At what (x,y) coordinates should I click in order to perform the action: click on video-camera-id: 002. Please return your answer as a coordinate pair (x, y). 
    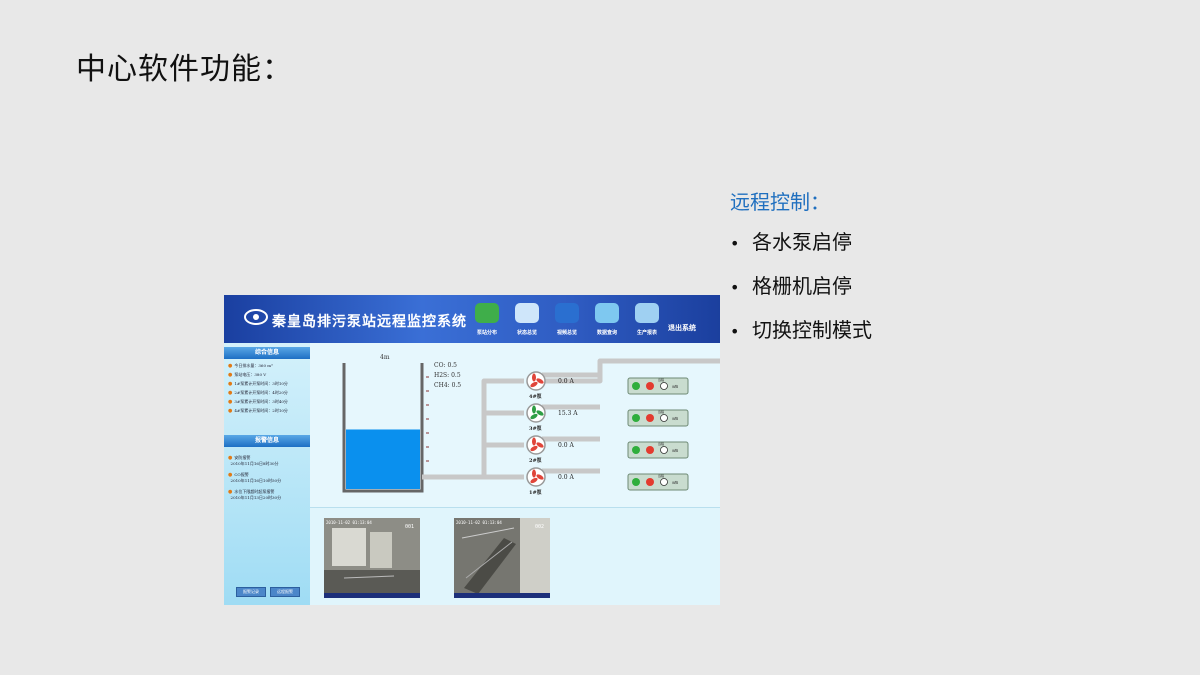
    Looking at the image, I should click on (539, 527).